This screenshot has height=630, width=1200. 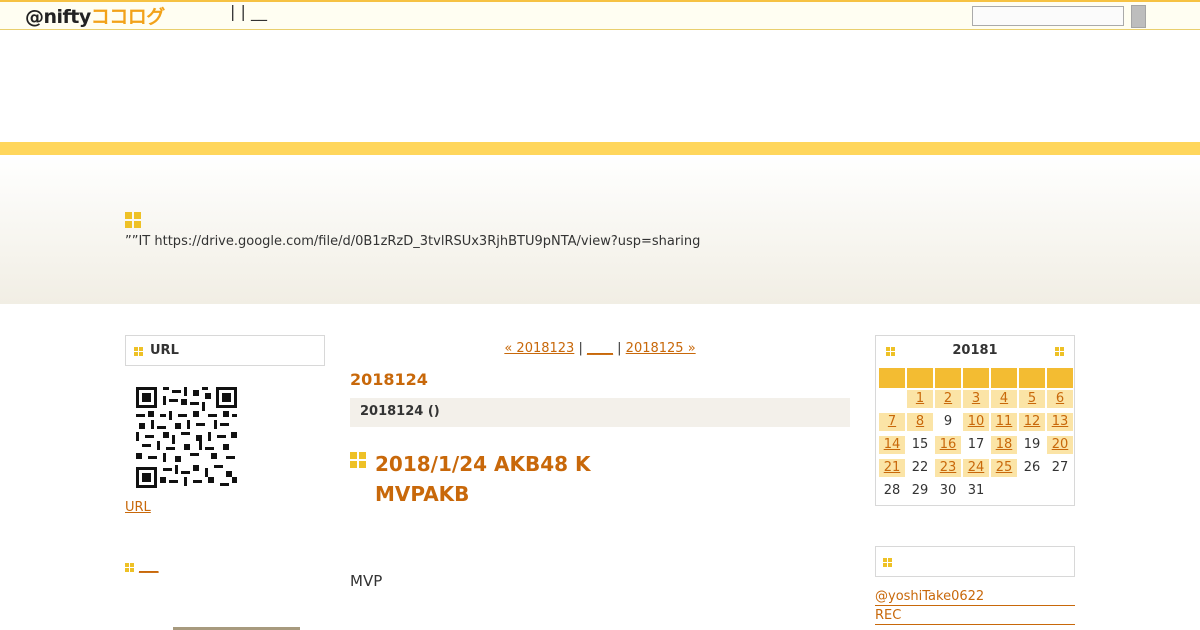 I want to click on calendar-day: 22, so click(x=920, y=467).